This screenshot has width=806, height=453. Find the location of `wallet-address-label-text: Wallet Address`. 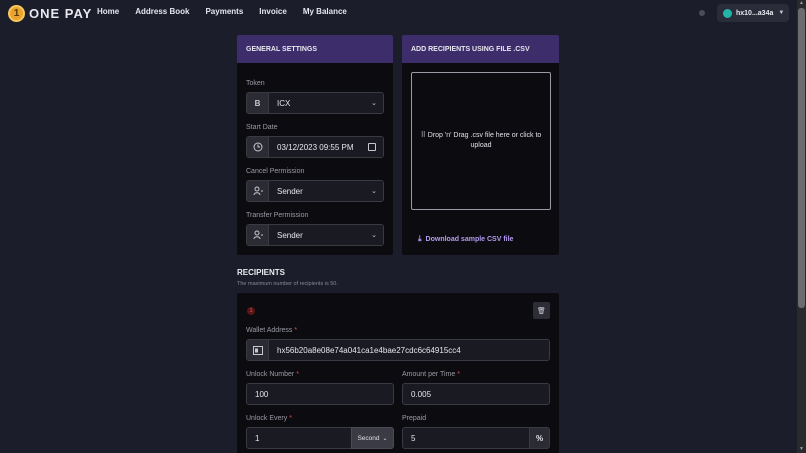

wallet-address-label-text: Wallet Address is located at coordinates (269, 330).